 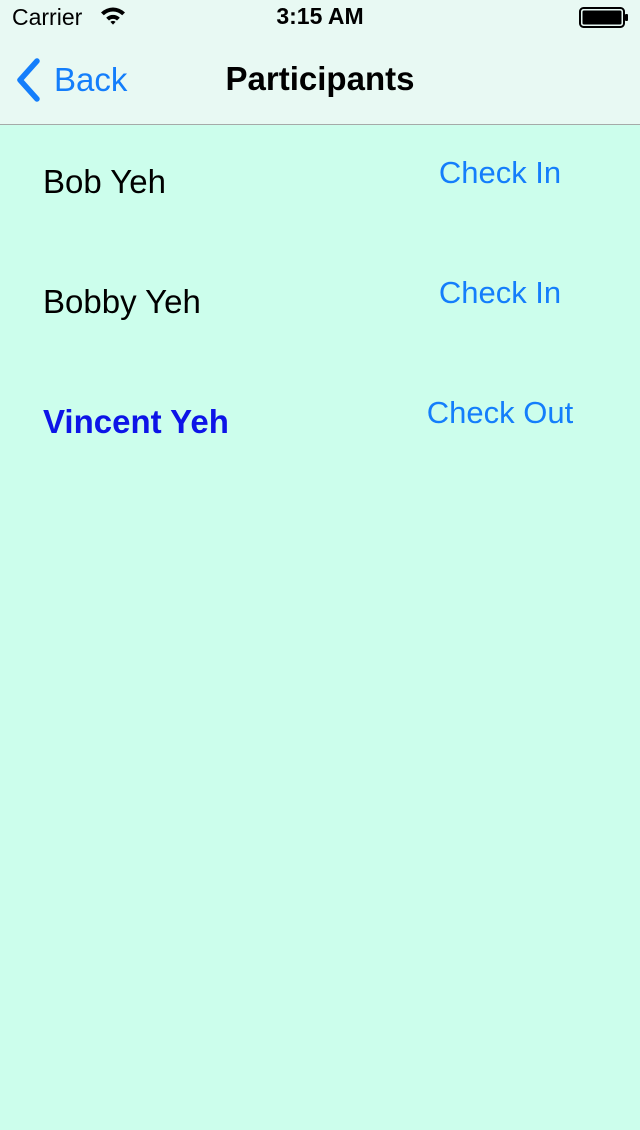 What do you see at coordinates (122, 301) in the screenshot?
I see `participant-name: Bobby Yeh` at bounding box center [122, 301].